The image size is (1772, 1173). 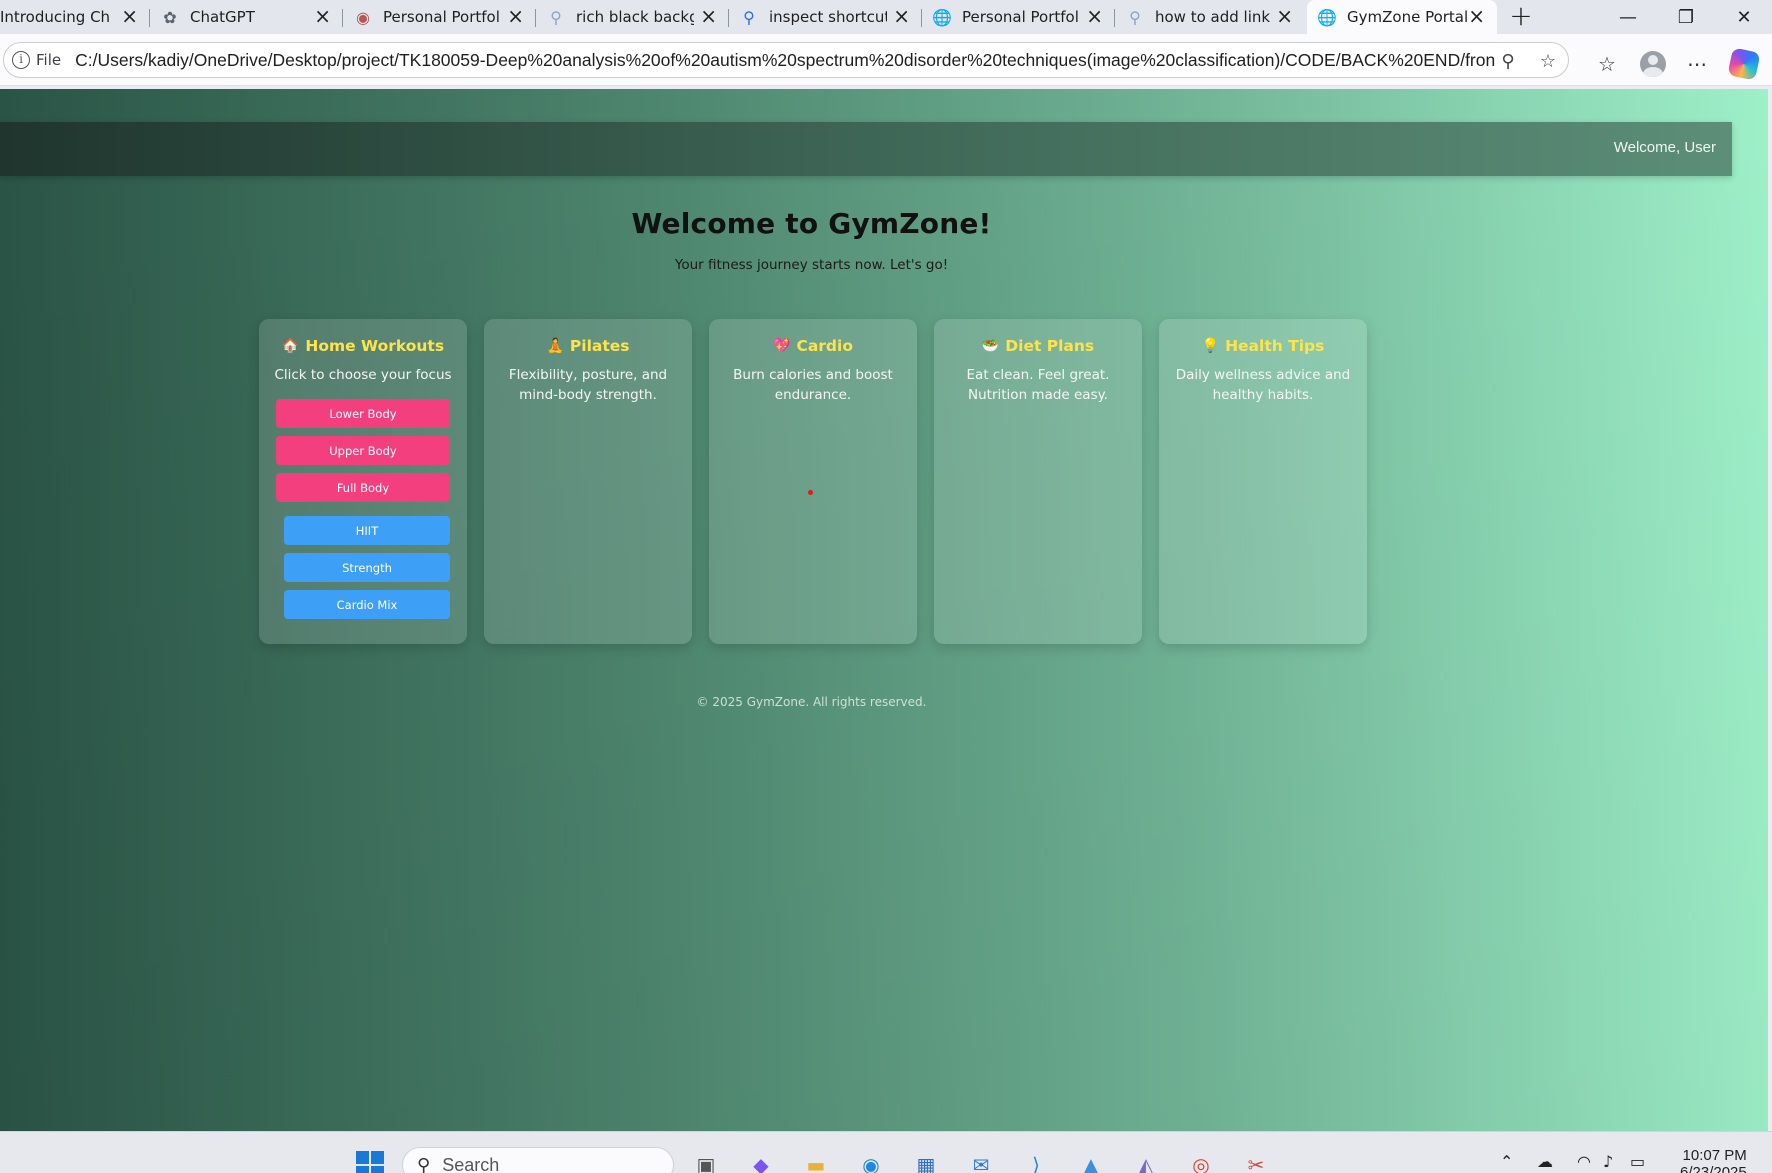 I want to click on tab-rich-black-background: ⚲ rich black backgr ×, so click(x=632, y=17).